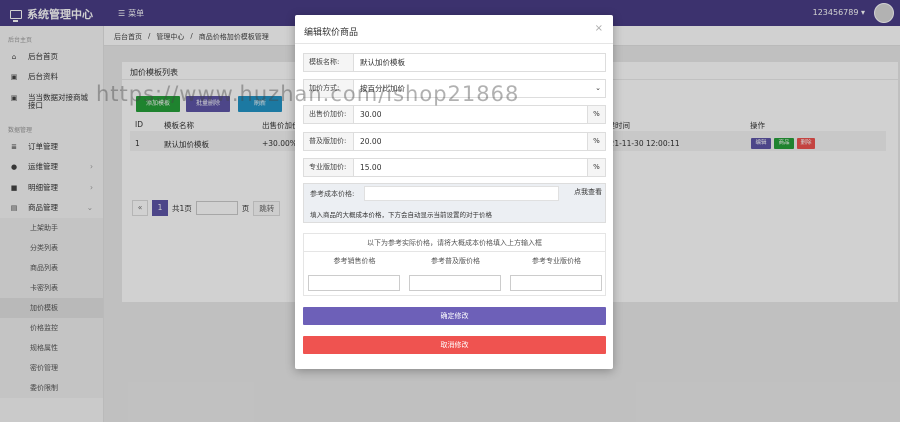  Describe the element at coordinates (354, 283) in the screenshot. I see `ref-sale-price-output` at that location.